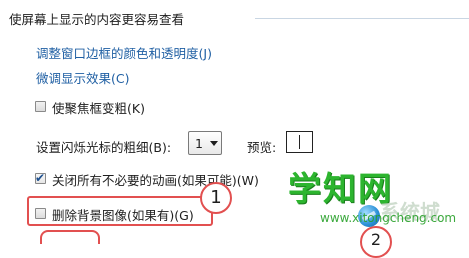  I want to click on thicken-focus-checkbox, so click(40, 106).